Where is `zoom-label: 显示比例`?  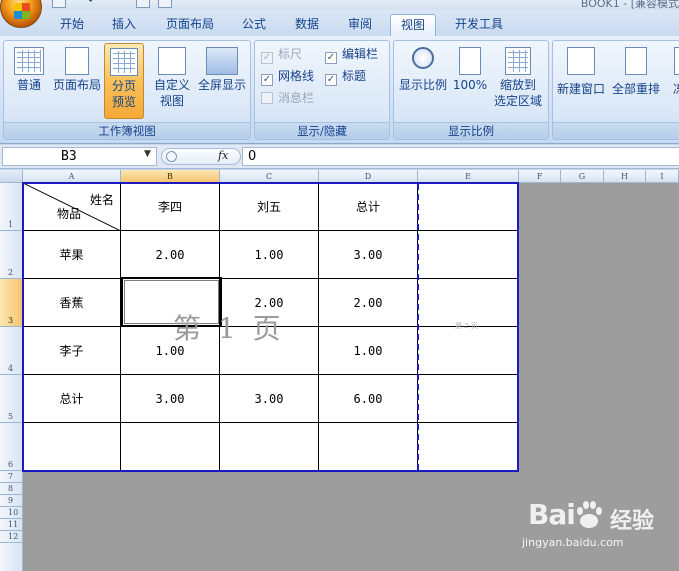
zoom-label: 显示比例 is located at coordinates (422, 85).